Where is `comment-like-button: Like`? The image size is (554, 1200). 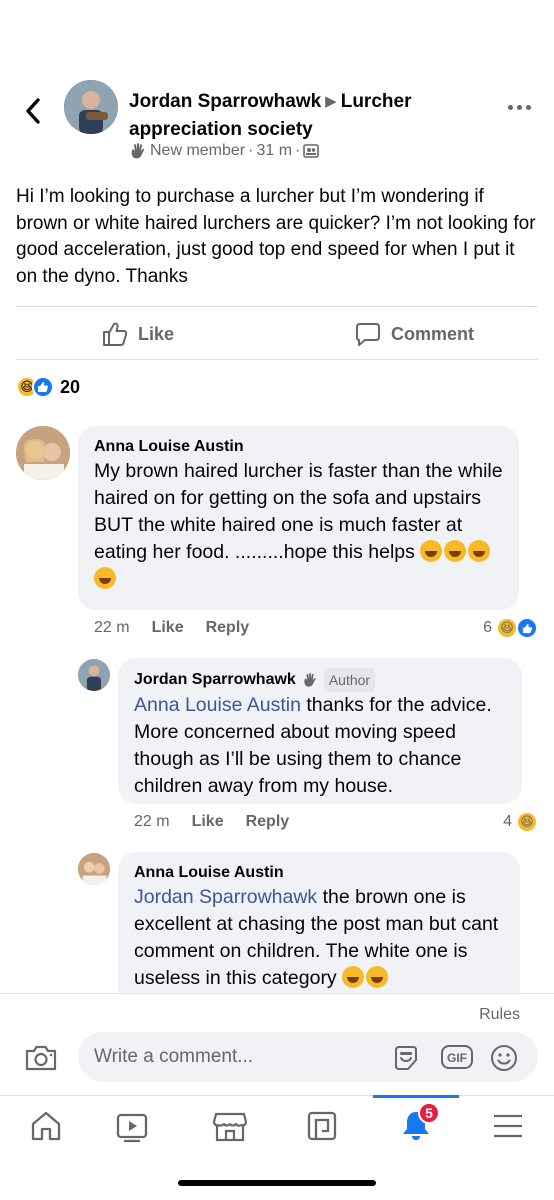
comment-like-button: Like is located at coordinates (168, 628).